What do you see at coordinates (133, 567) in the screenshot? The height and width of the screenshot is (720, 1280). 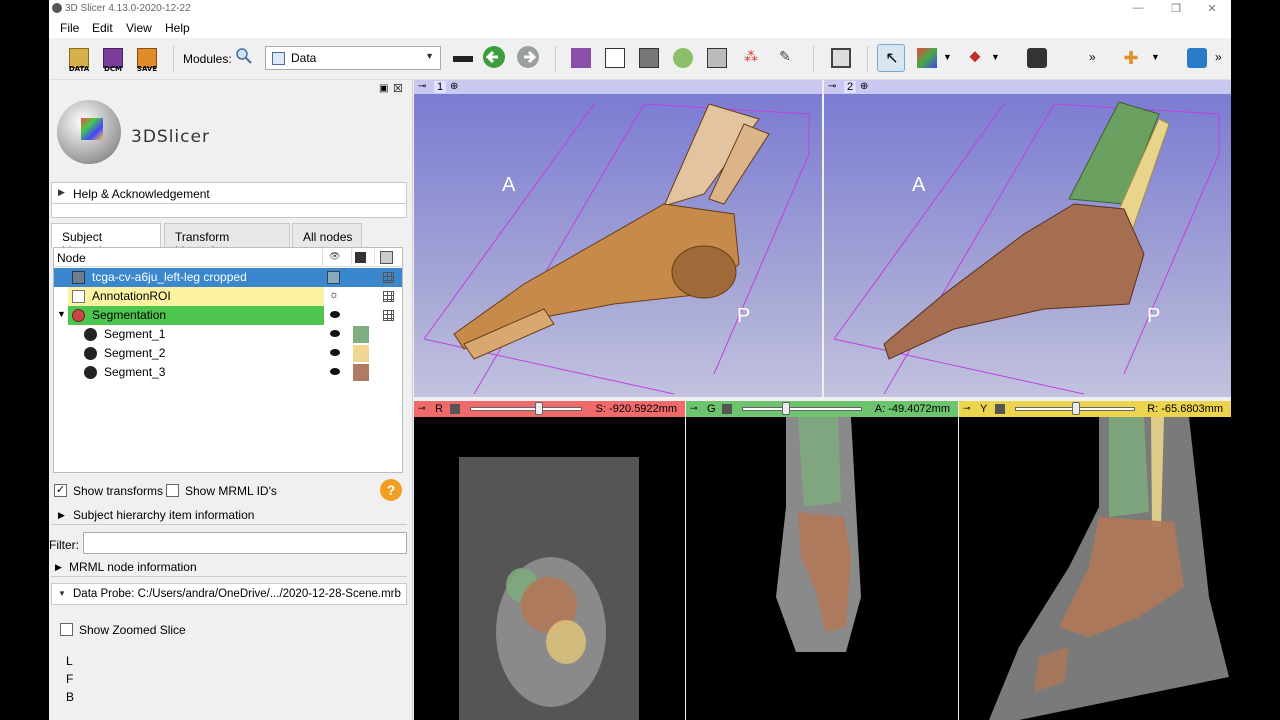 I see `mrml-node-info-section: MRML node information` at bounding box center [133, 567].